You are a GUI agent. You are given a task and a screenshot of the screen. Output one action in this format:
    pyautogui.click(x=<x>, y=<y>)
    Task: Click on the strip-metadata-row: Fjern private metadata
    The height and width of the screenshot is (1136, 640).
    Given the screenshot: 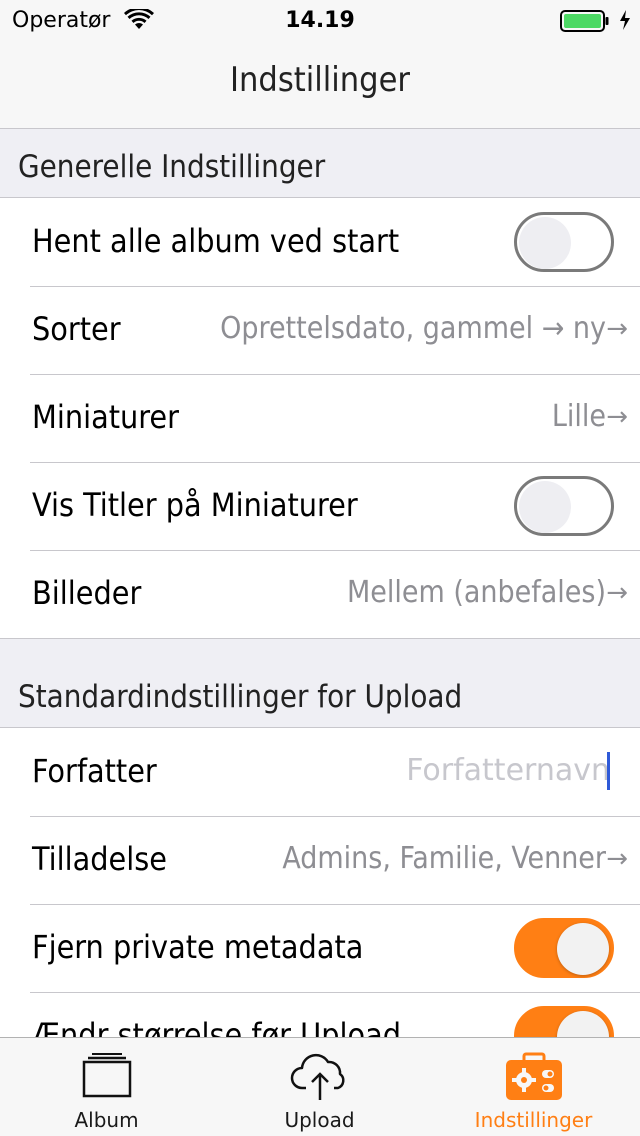 What is the action you would take?
    pyautogui.click(x=320, y=948)
    